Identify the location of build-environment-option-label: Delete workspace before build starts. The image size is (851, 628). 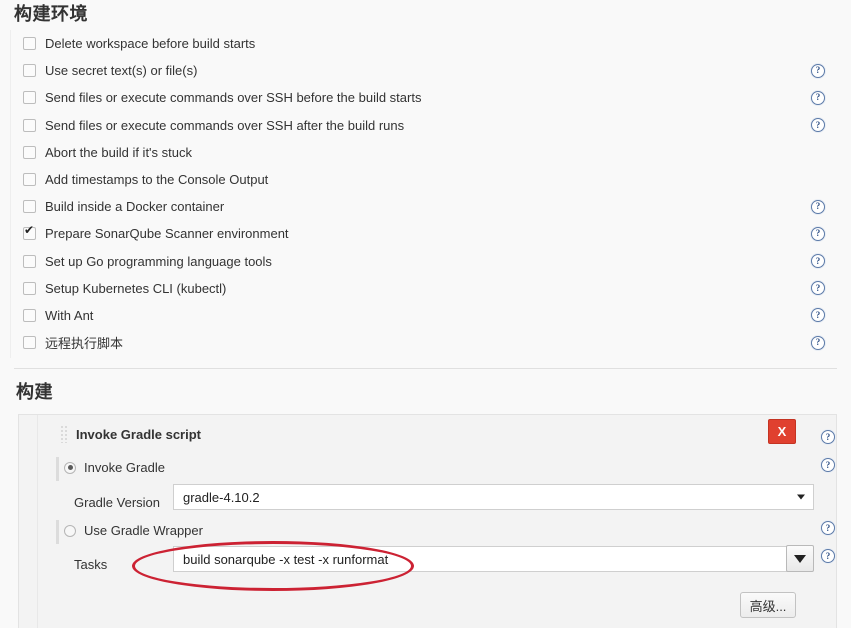
(150, 44).